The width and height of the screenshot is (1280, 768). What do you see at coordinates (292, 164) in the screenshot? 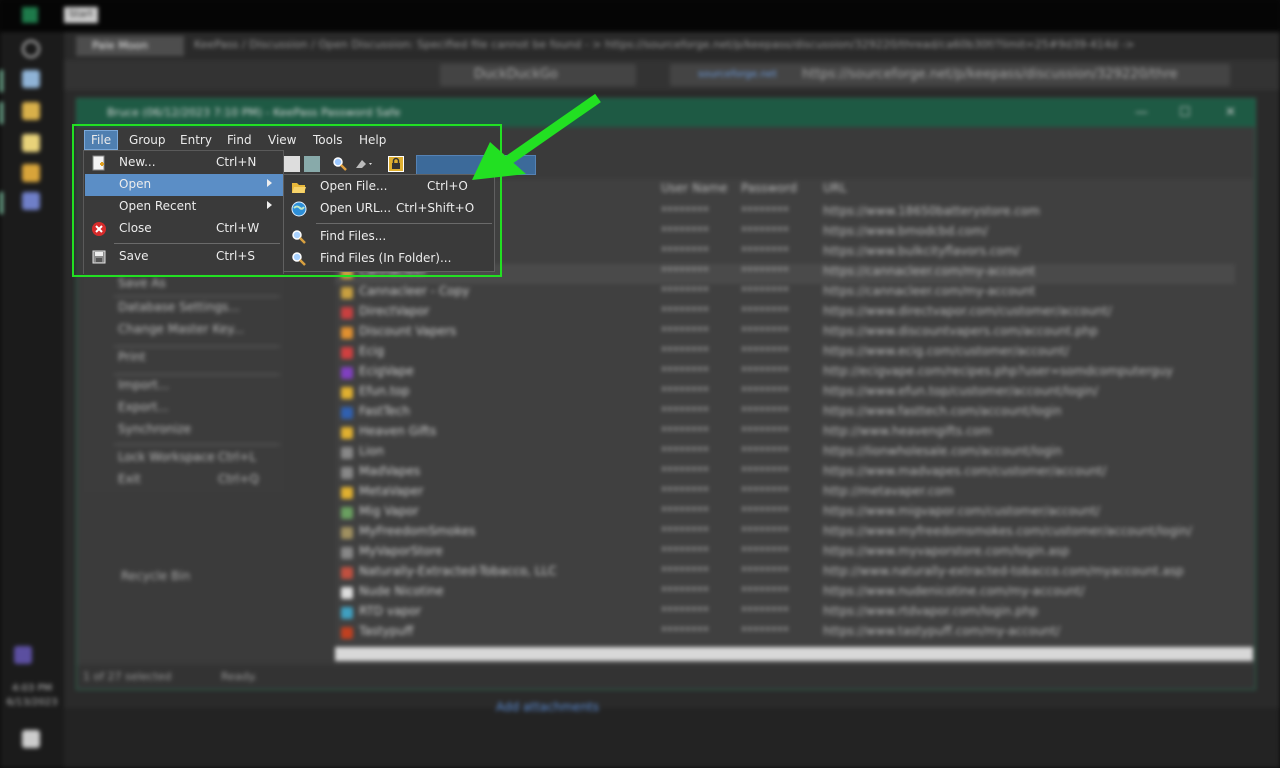
I see `copy-icon` at bounding box center [292, 164].